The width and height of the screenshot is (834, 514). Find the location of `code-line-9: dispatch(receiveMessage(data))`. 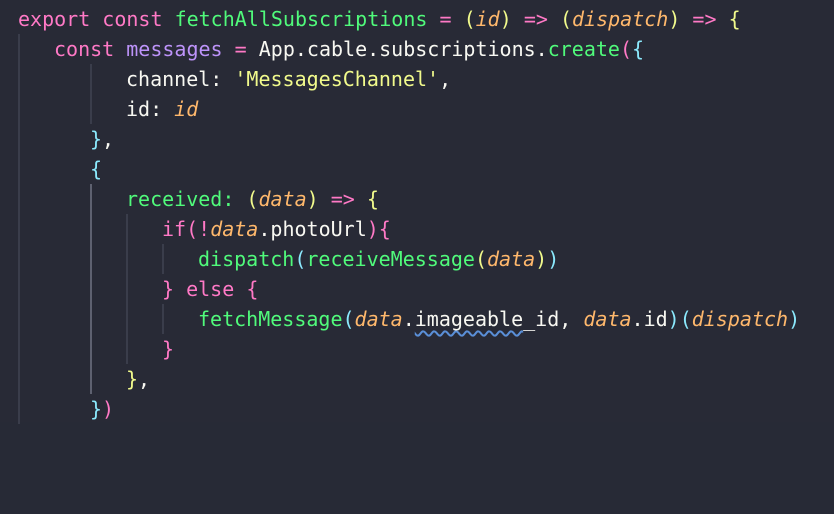

code-line-9: dispatch(receiveMessage(data)) is located at coordinates (417, 259).